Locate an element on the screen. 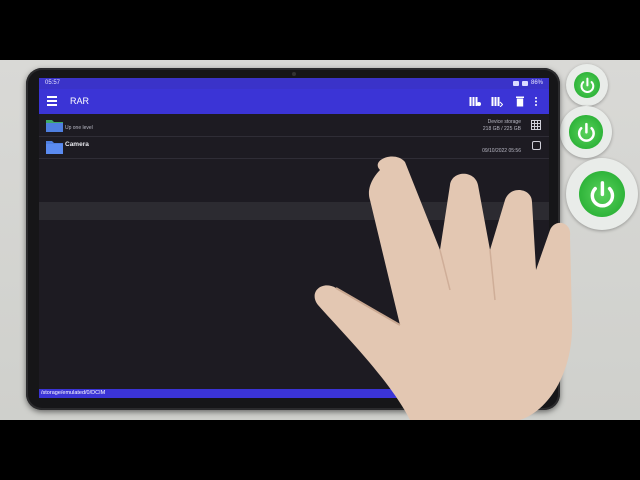 This screenshot has height=480, width=640. storage-label: Device storage is located at coordinates (504, 122).